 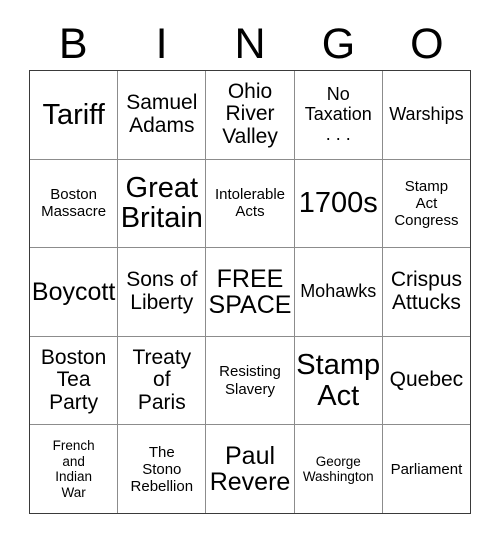 I want to click on bingo-cell: No Taxation . . ., so click(x=339, y=115).